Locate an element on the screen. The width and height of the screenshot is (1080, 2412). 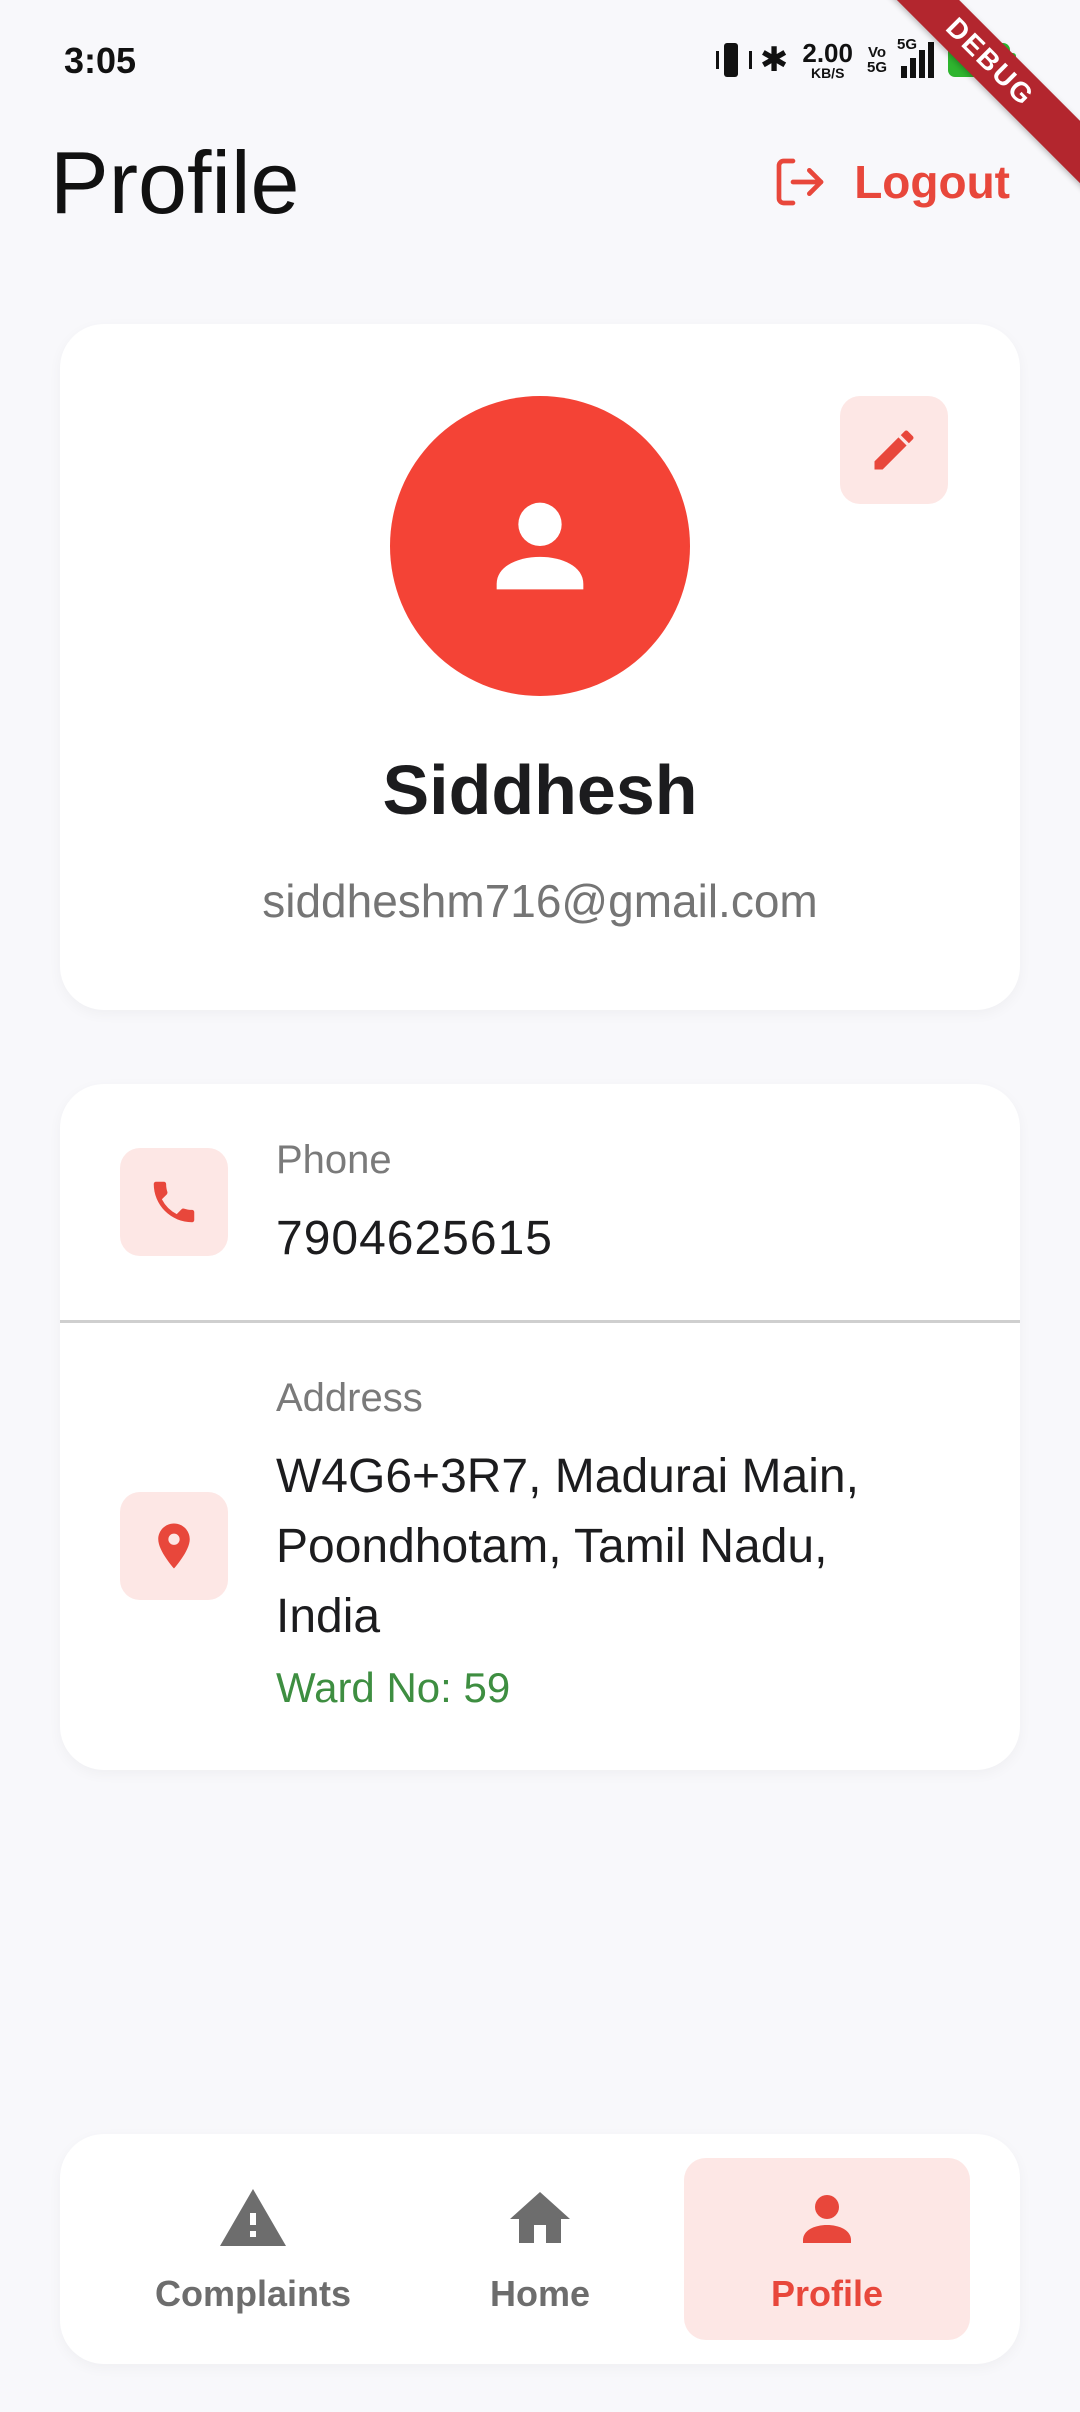
warning-icon is located at coordinates (253, 2217).